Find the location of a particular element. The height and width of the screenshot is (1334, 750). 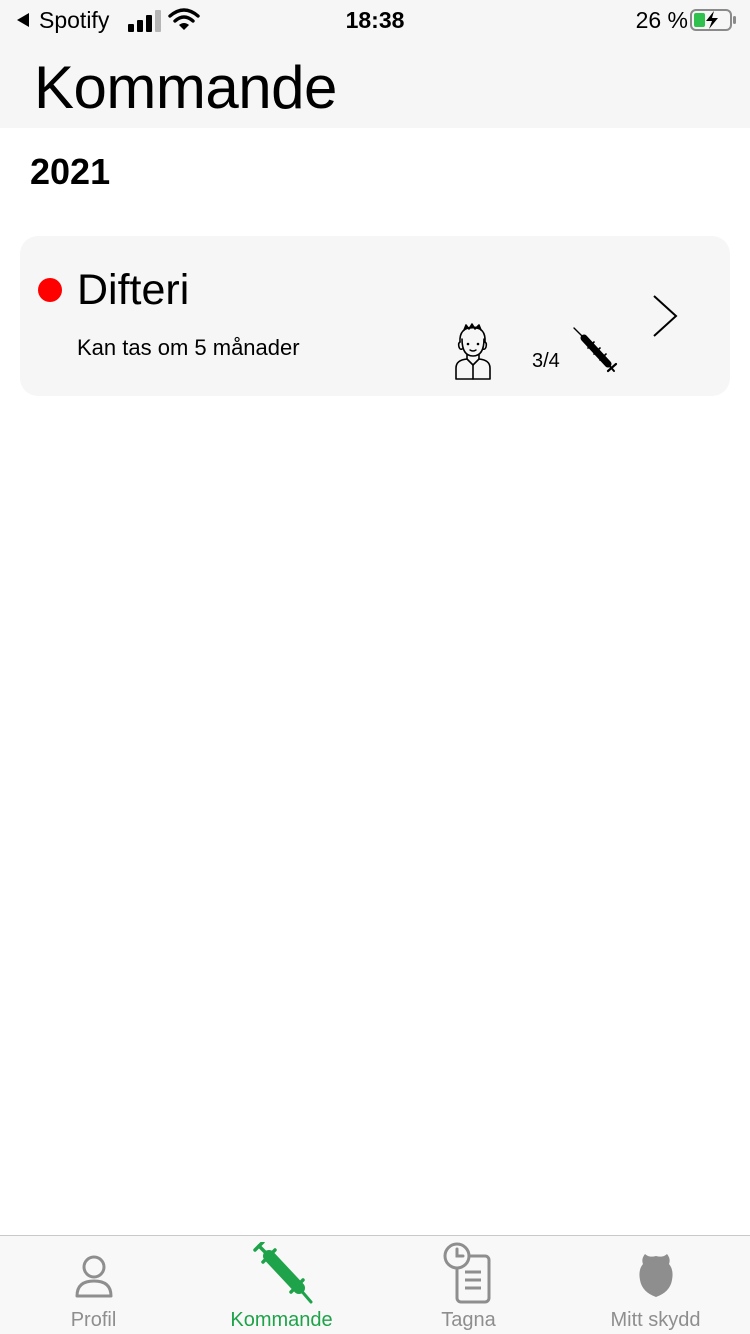

shield-icon is located at coordinates (655, 1275).